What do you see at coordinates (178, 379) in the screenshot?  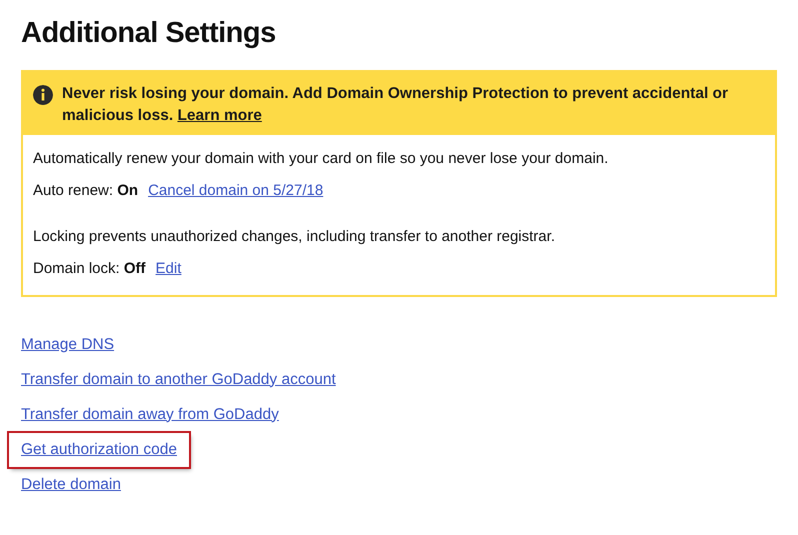 I see `domain-action-link: Transfer domain to another GoDaddy account` at bounding box center [178, 379].